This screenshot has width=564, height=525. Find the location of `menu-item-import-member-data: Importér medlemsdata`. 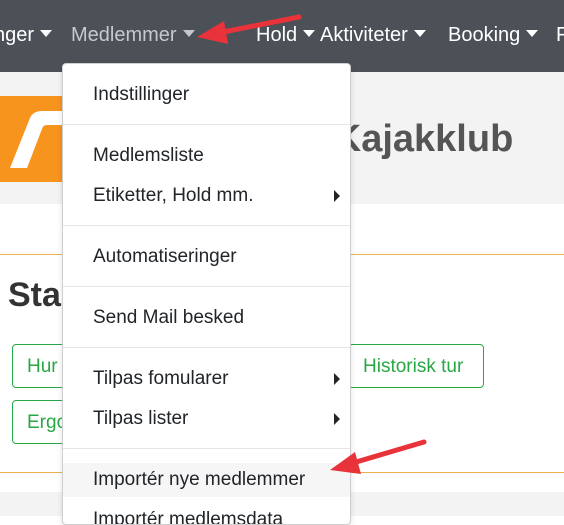

menu-item-import-member-data: Importér medlemsdata is located at coordinates (206, 514).